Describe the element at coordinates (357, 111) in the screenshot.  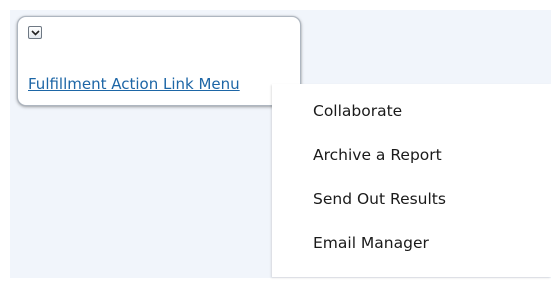
I see `menu-item-collaborate: Collaborate` at that location.